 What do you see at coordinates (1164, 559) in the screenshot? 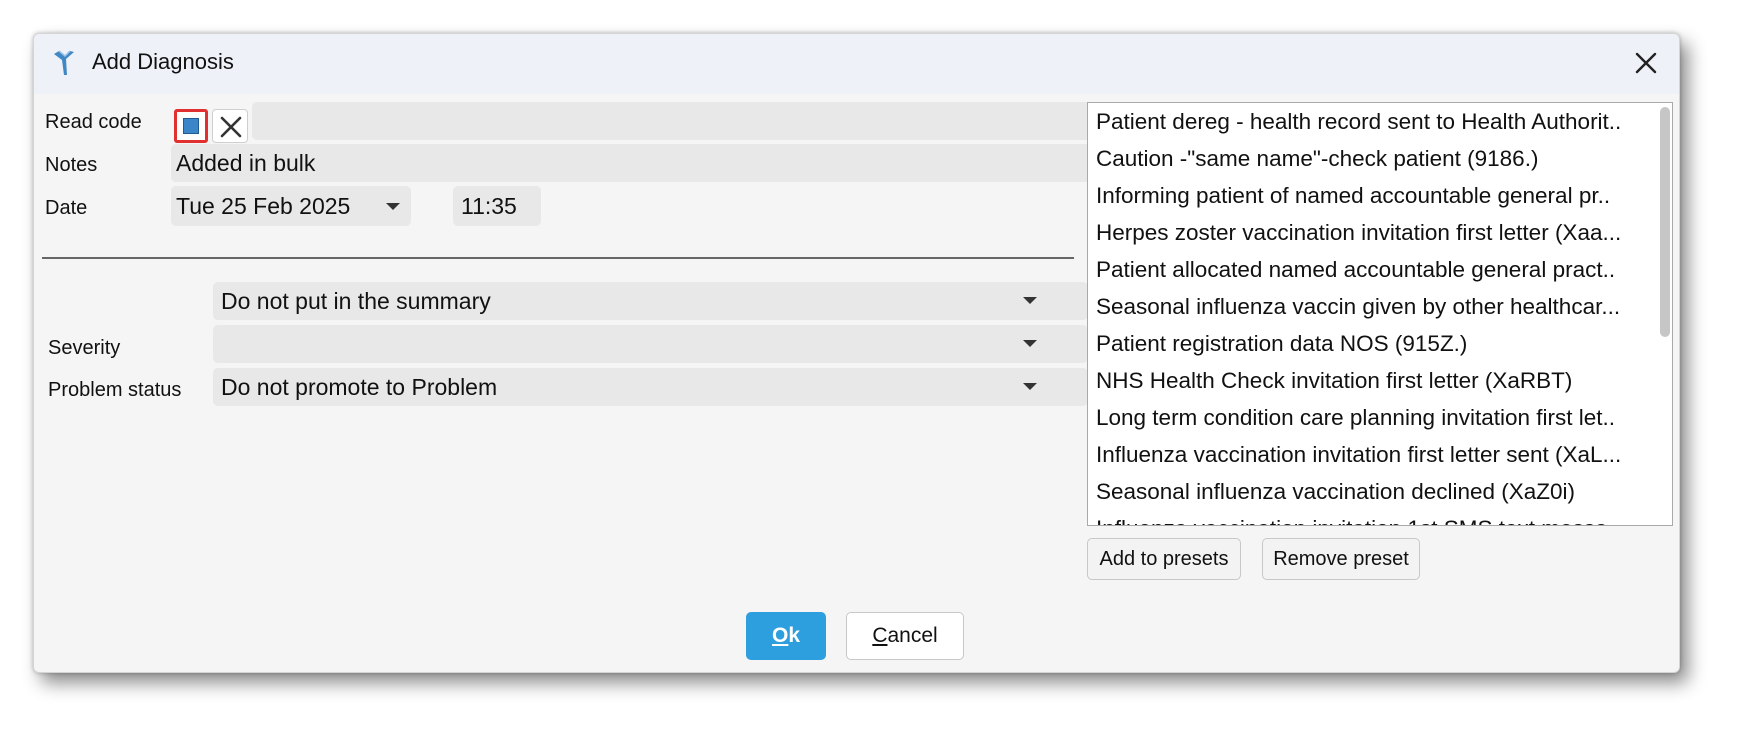
I see `add-to-presets-button: Add to presets` at bounding box center [1164, 559].